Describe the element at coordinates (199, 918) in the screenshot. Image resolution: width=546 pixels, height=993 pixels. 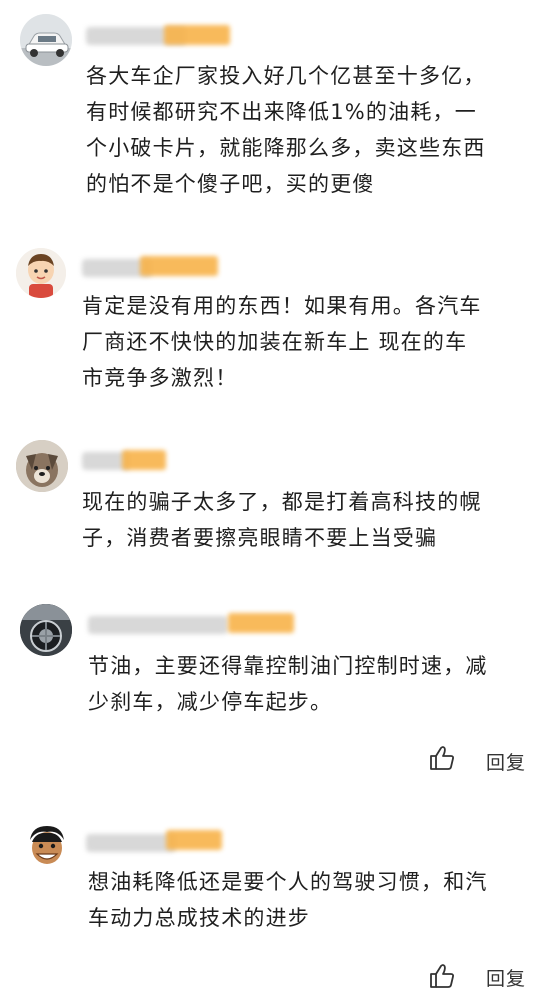
I see `comment-line: 车动力总成技术的进步` at that location.